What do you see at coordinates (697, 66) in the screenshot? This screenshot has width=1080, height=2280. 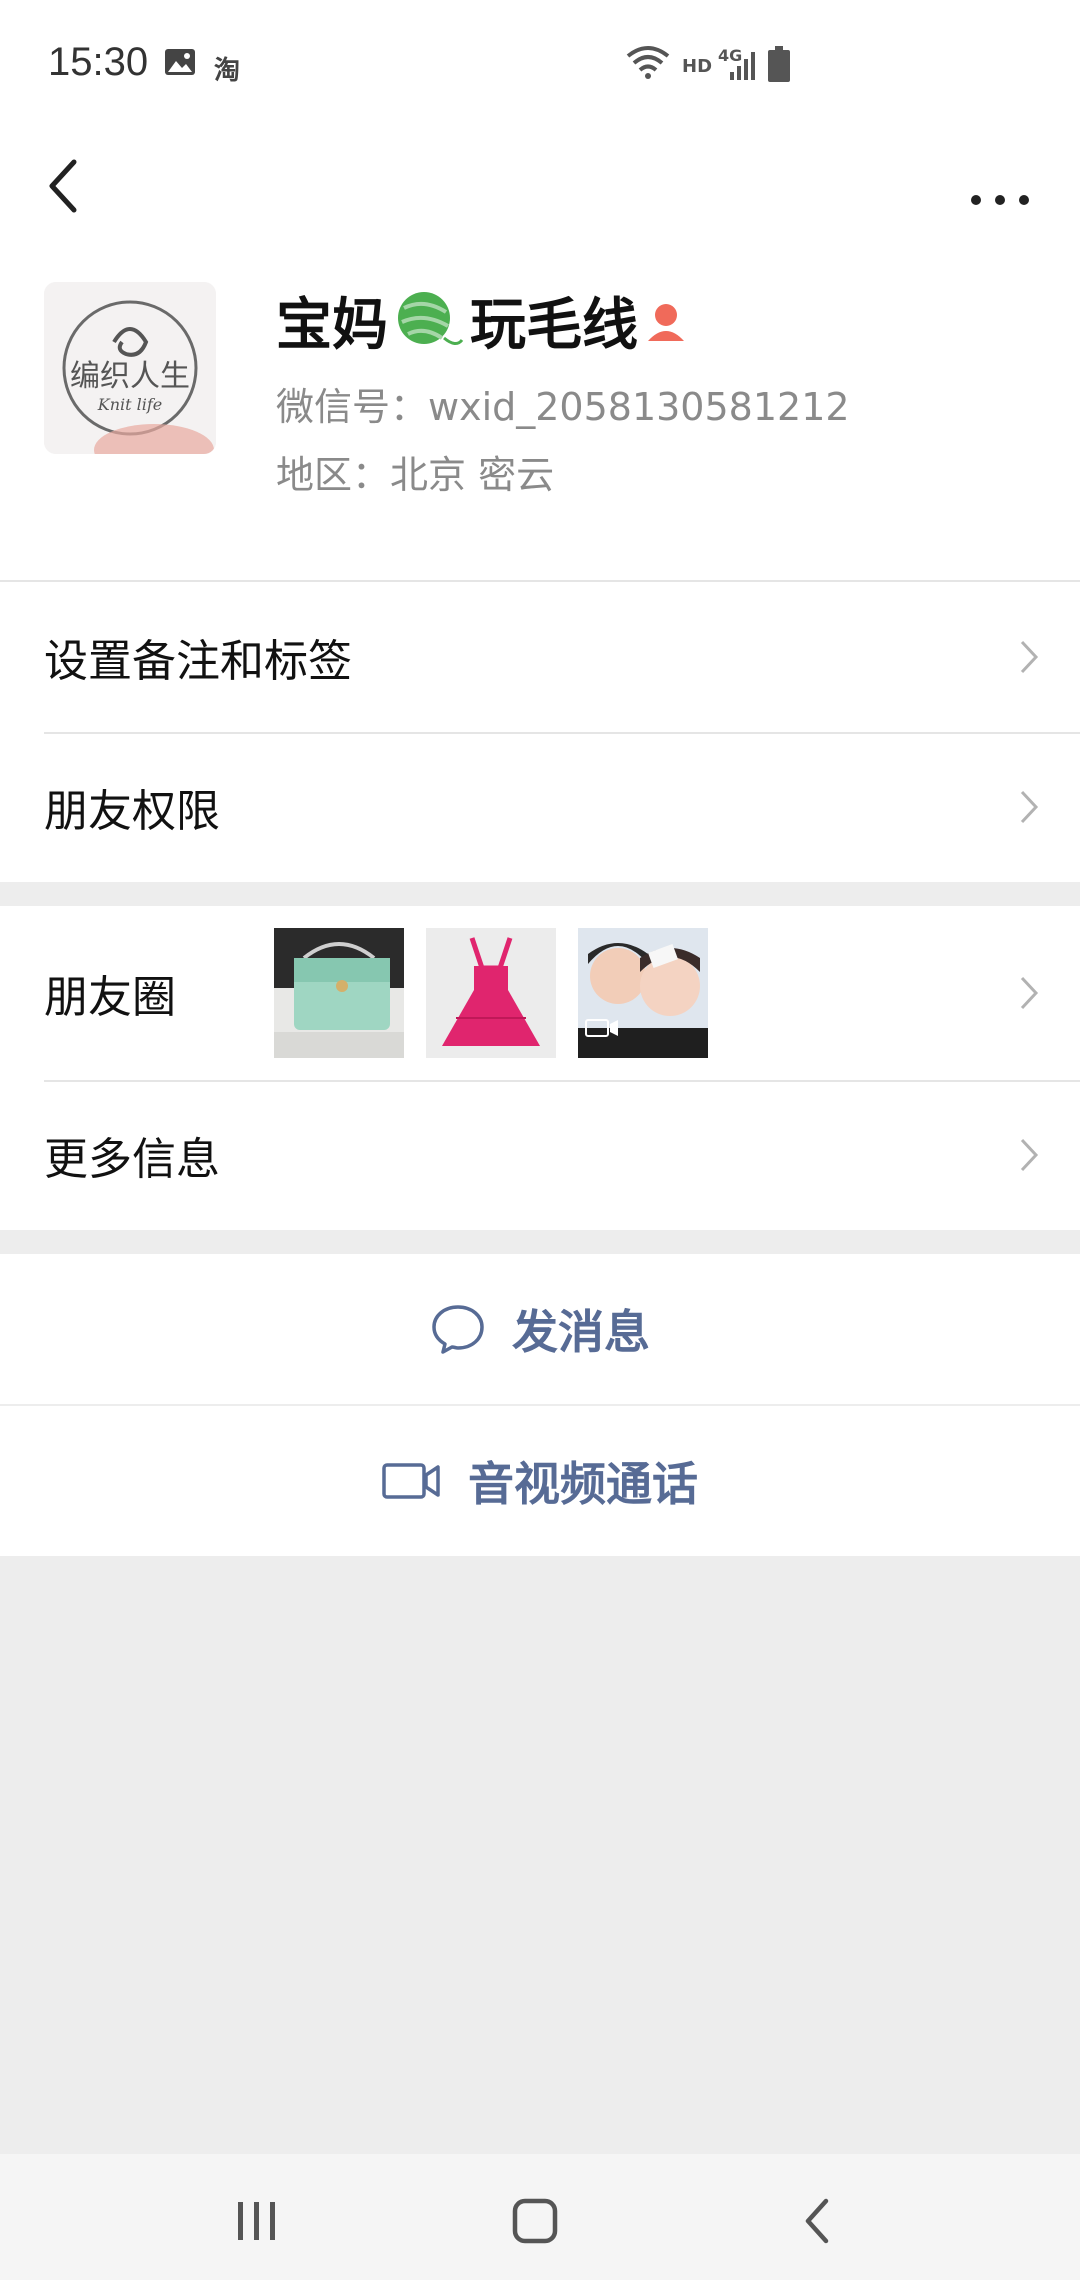 I see `hd-label: HD` at bounding box center [697, 66].